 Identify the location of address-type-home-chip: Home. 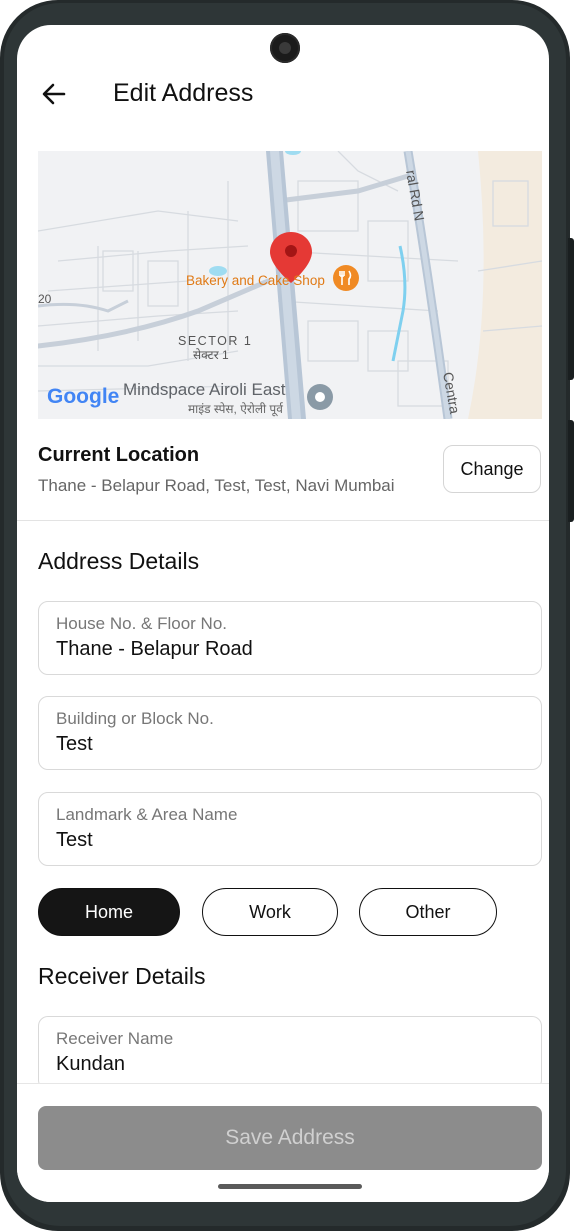
(109, 912).